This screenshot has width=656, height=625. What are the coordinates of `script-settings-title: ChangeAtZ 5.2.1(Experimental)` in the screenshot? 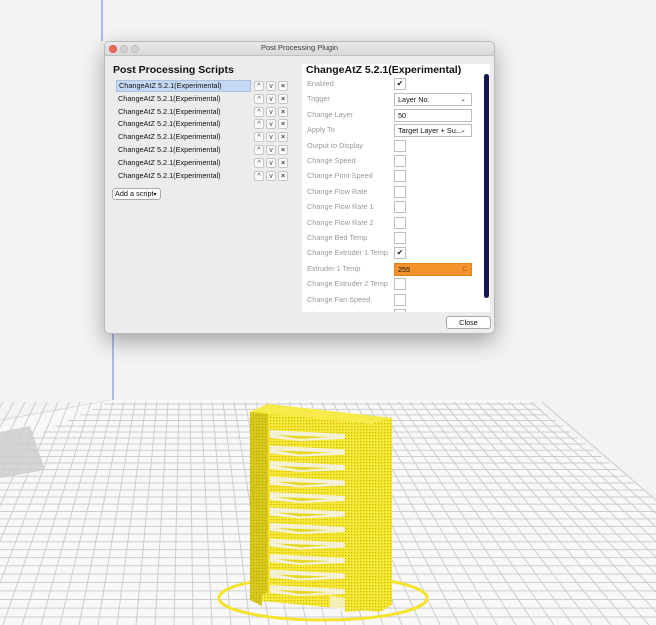 It's located at (384, 70).